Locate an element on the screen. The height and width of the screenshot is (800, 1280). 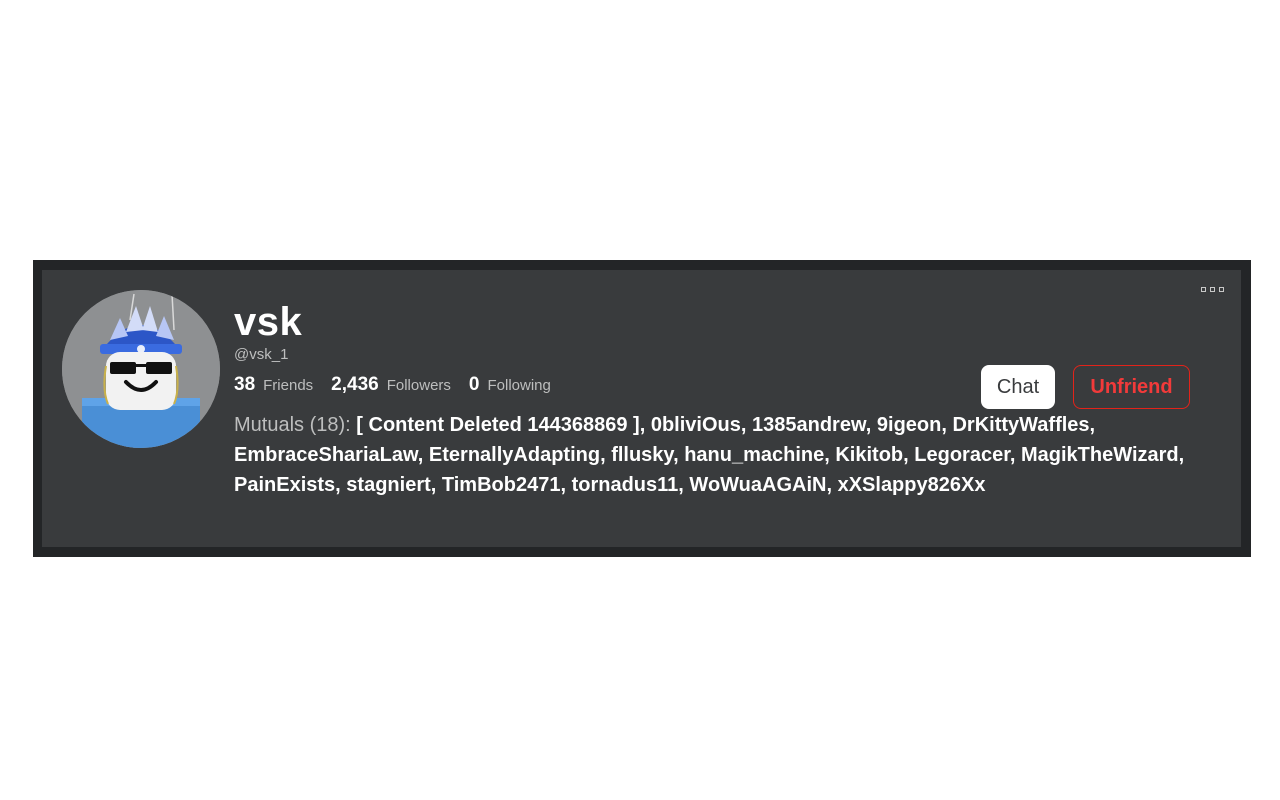
avatar is located at coordinates (141, 369).